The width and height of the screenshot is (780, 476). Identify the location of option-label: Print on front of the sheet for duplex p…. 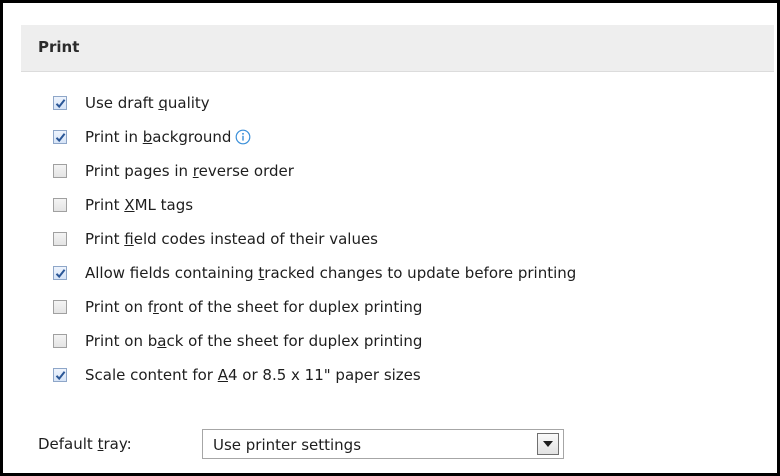
(254, 307).